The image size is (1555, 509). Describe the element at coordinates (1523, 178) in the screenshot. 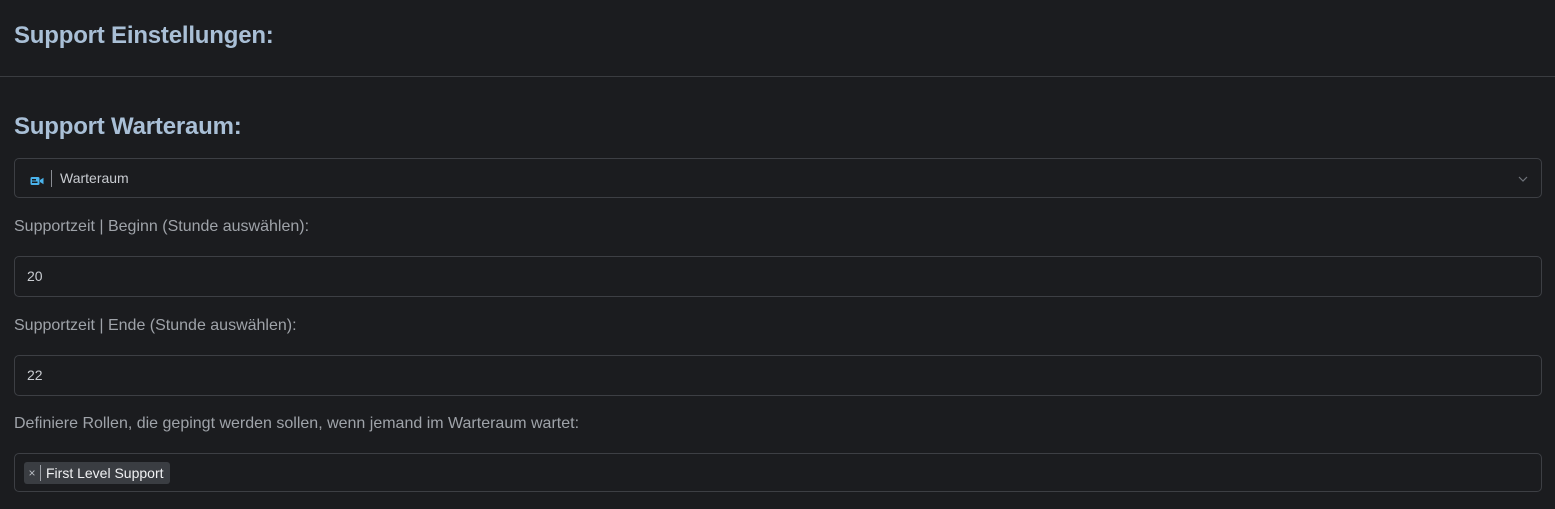

I see `chevron-down-icon` at that location.